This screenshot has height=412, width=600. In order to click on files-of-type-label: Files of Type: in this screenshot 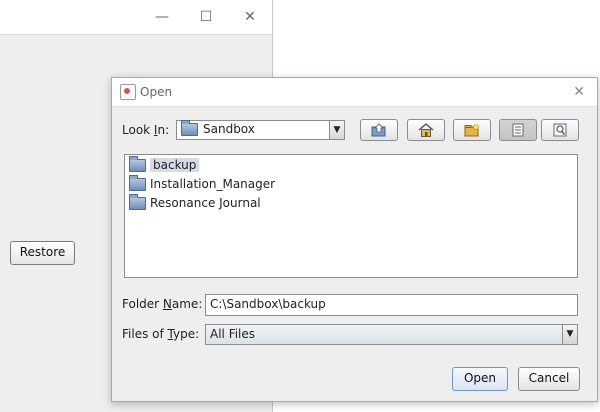, I will do `click(161, 334)`.